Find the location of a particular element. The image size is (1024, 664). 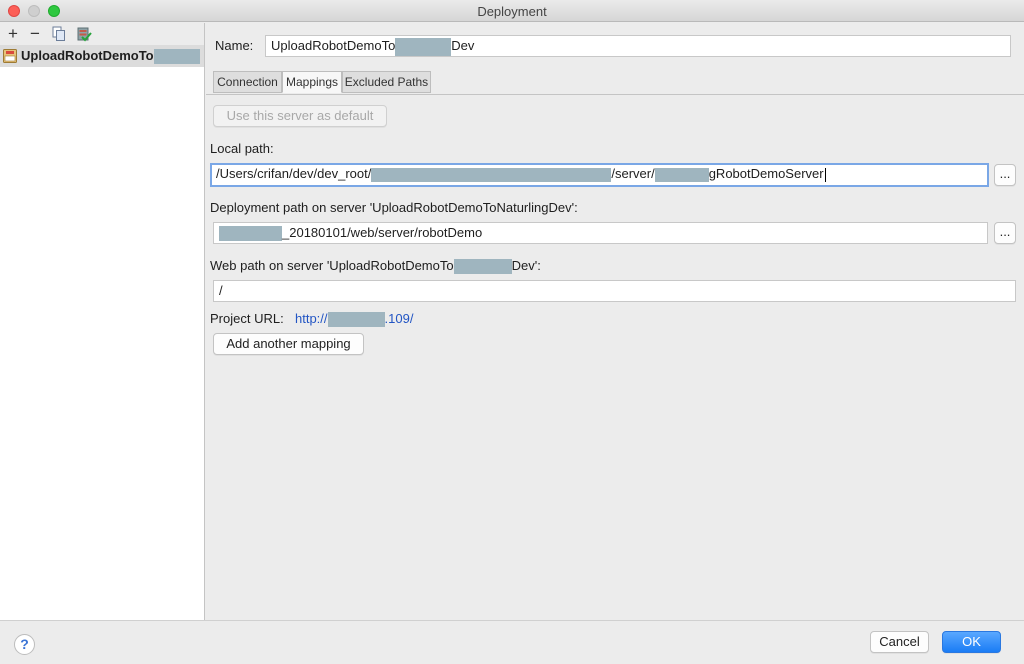

remove-server-button: − is located at coordinates (35, 34).